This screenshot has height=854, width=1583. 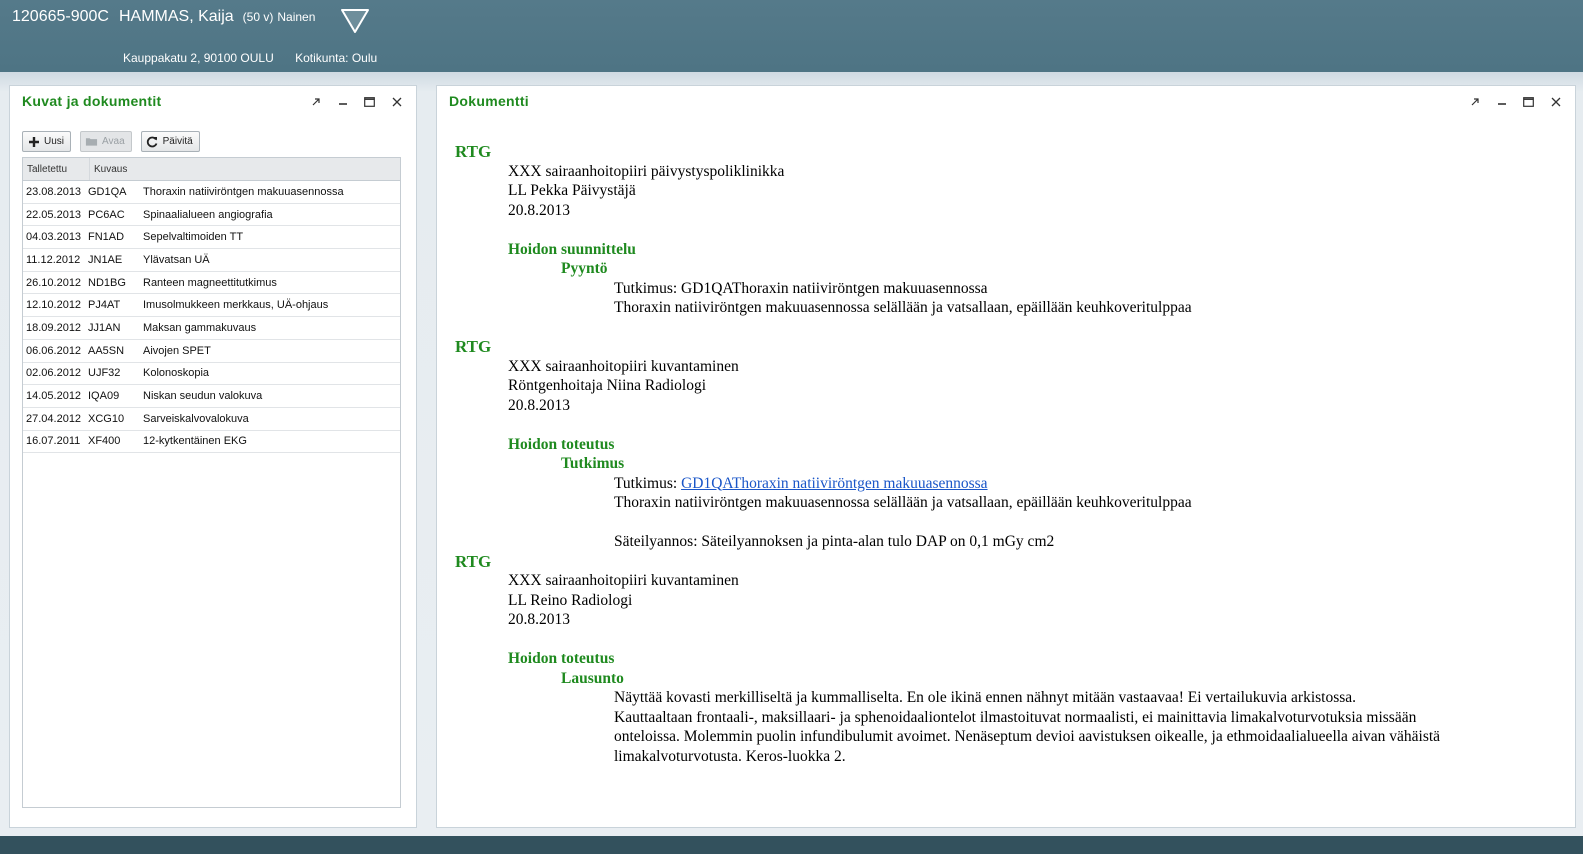 I want to click on row-code: IQA09, so click(x=104, y=396).